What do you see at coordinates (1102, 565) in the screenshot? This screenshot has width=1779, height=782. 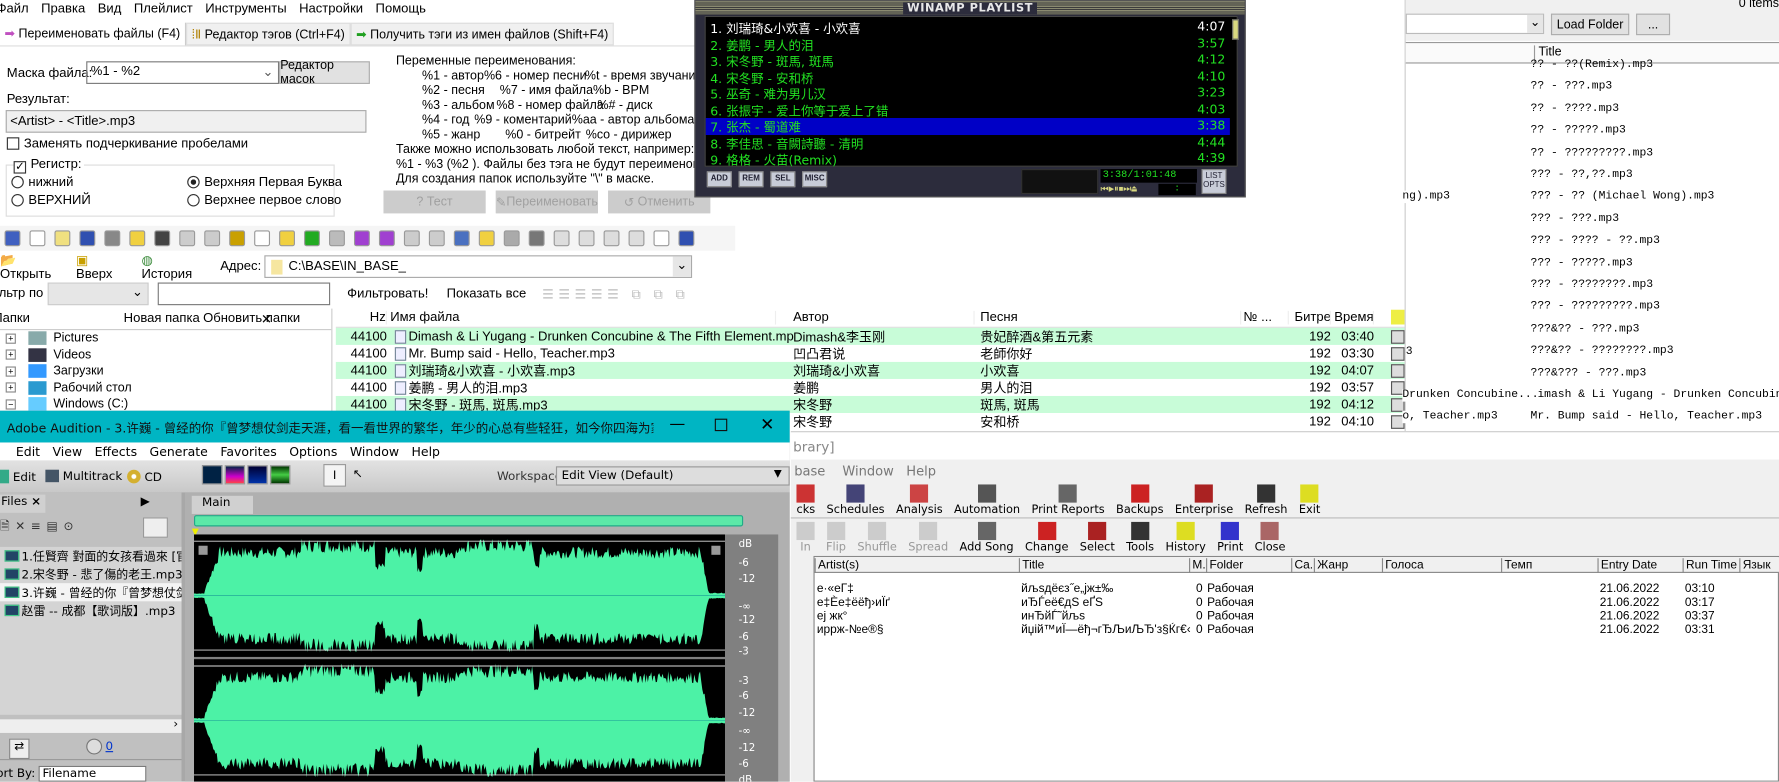 I see `column-header: Title` at bounding box center [1102, 565].